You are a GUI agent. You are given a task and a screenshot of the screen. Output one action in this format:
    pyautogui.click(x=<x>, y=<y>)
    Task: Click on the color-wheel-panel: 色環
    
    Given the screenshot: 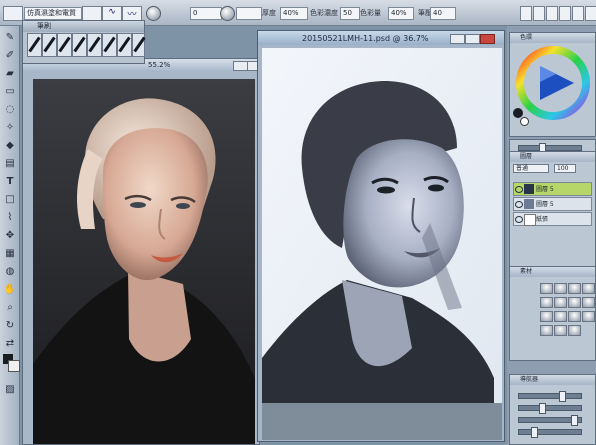 What is the action you would take?
    pyautogui.click(x=552, y=84)
    